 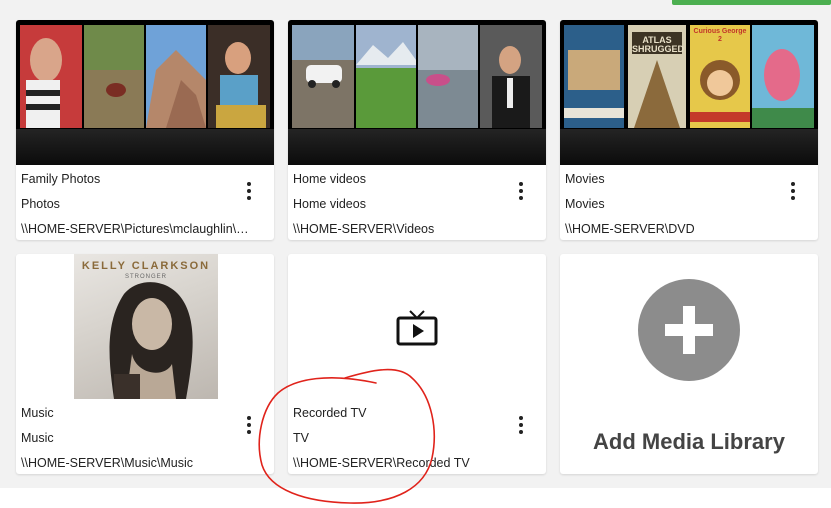 I want to click on library-card-recorded-tv: Recorded TV TV \\HOME-SERVER\Recorded TV, so click(x=417, y=364).